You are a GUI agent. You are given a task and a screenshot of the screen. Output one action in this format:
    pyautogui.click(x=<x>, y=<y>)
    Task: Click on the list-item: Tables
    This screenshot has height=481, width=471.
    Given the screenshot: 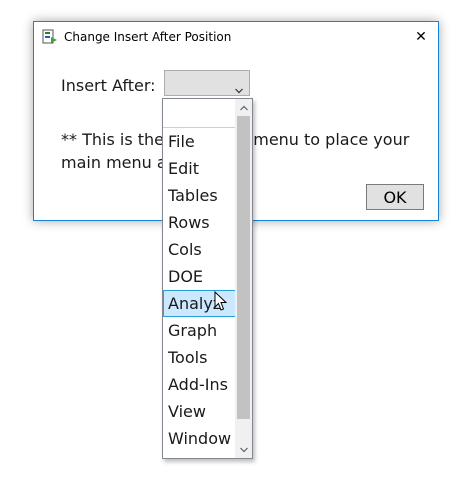 What is the action you would take?
    pyautogui.click(x=199, y=195)
    